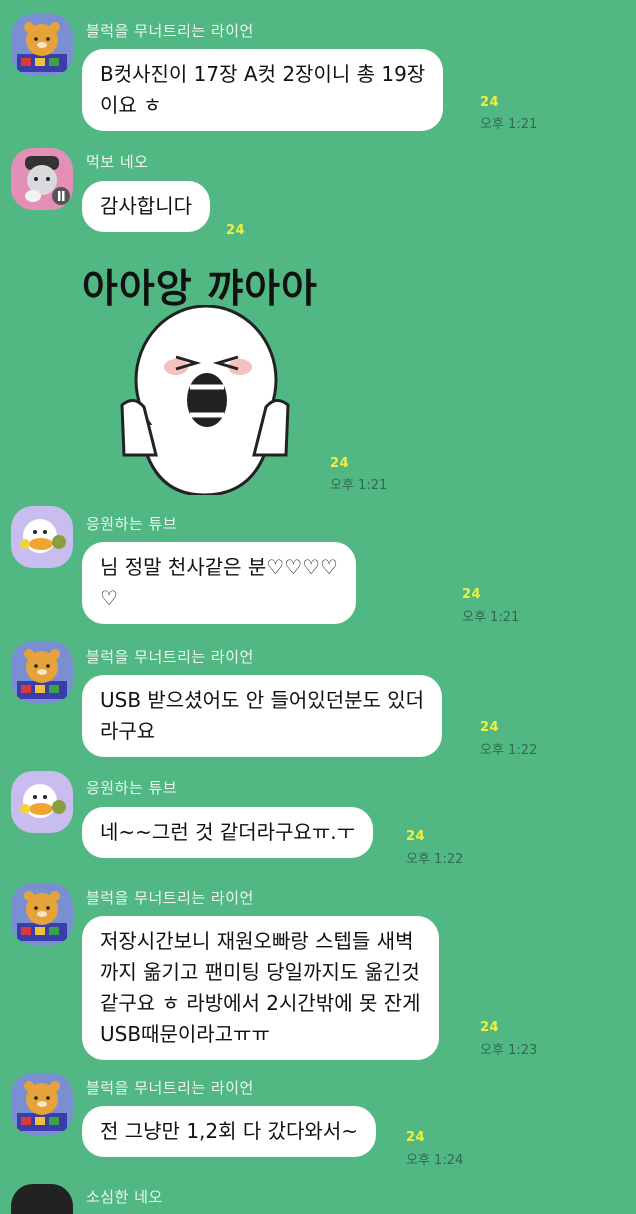 Image resolution: width=636 pixels, height=1214 pixels. I want to click on message-line: B컷사진이 17장 A컷 2장이니 총 19장, so click(263, 74).